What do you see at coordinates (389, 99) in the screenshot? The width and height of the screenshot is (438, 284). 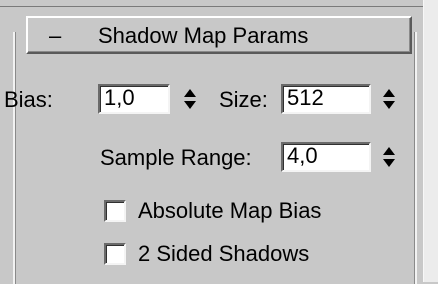 I see `size-spinner-icon` at bounding box center [389, 99].